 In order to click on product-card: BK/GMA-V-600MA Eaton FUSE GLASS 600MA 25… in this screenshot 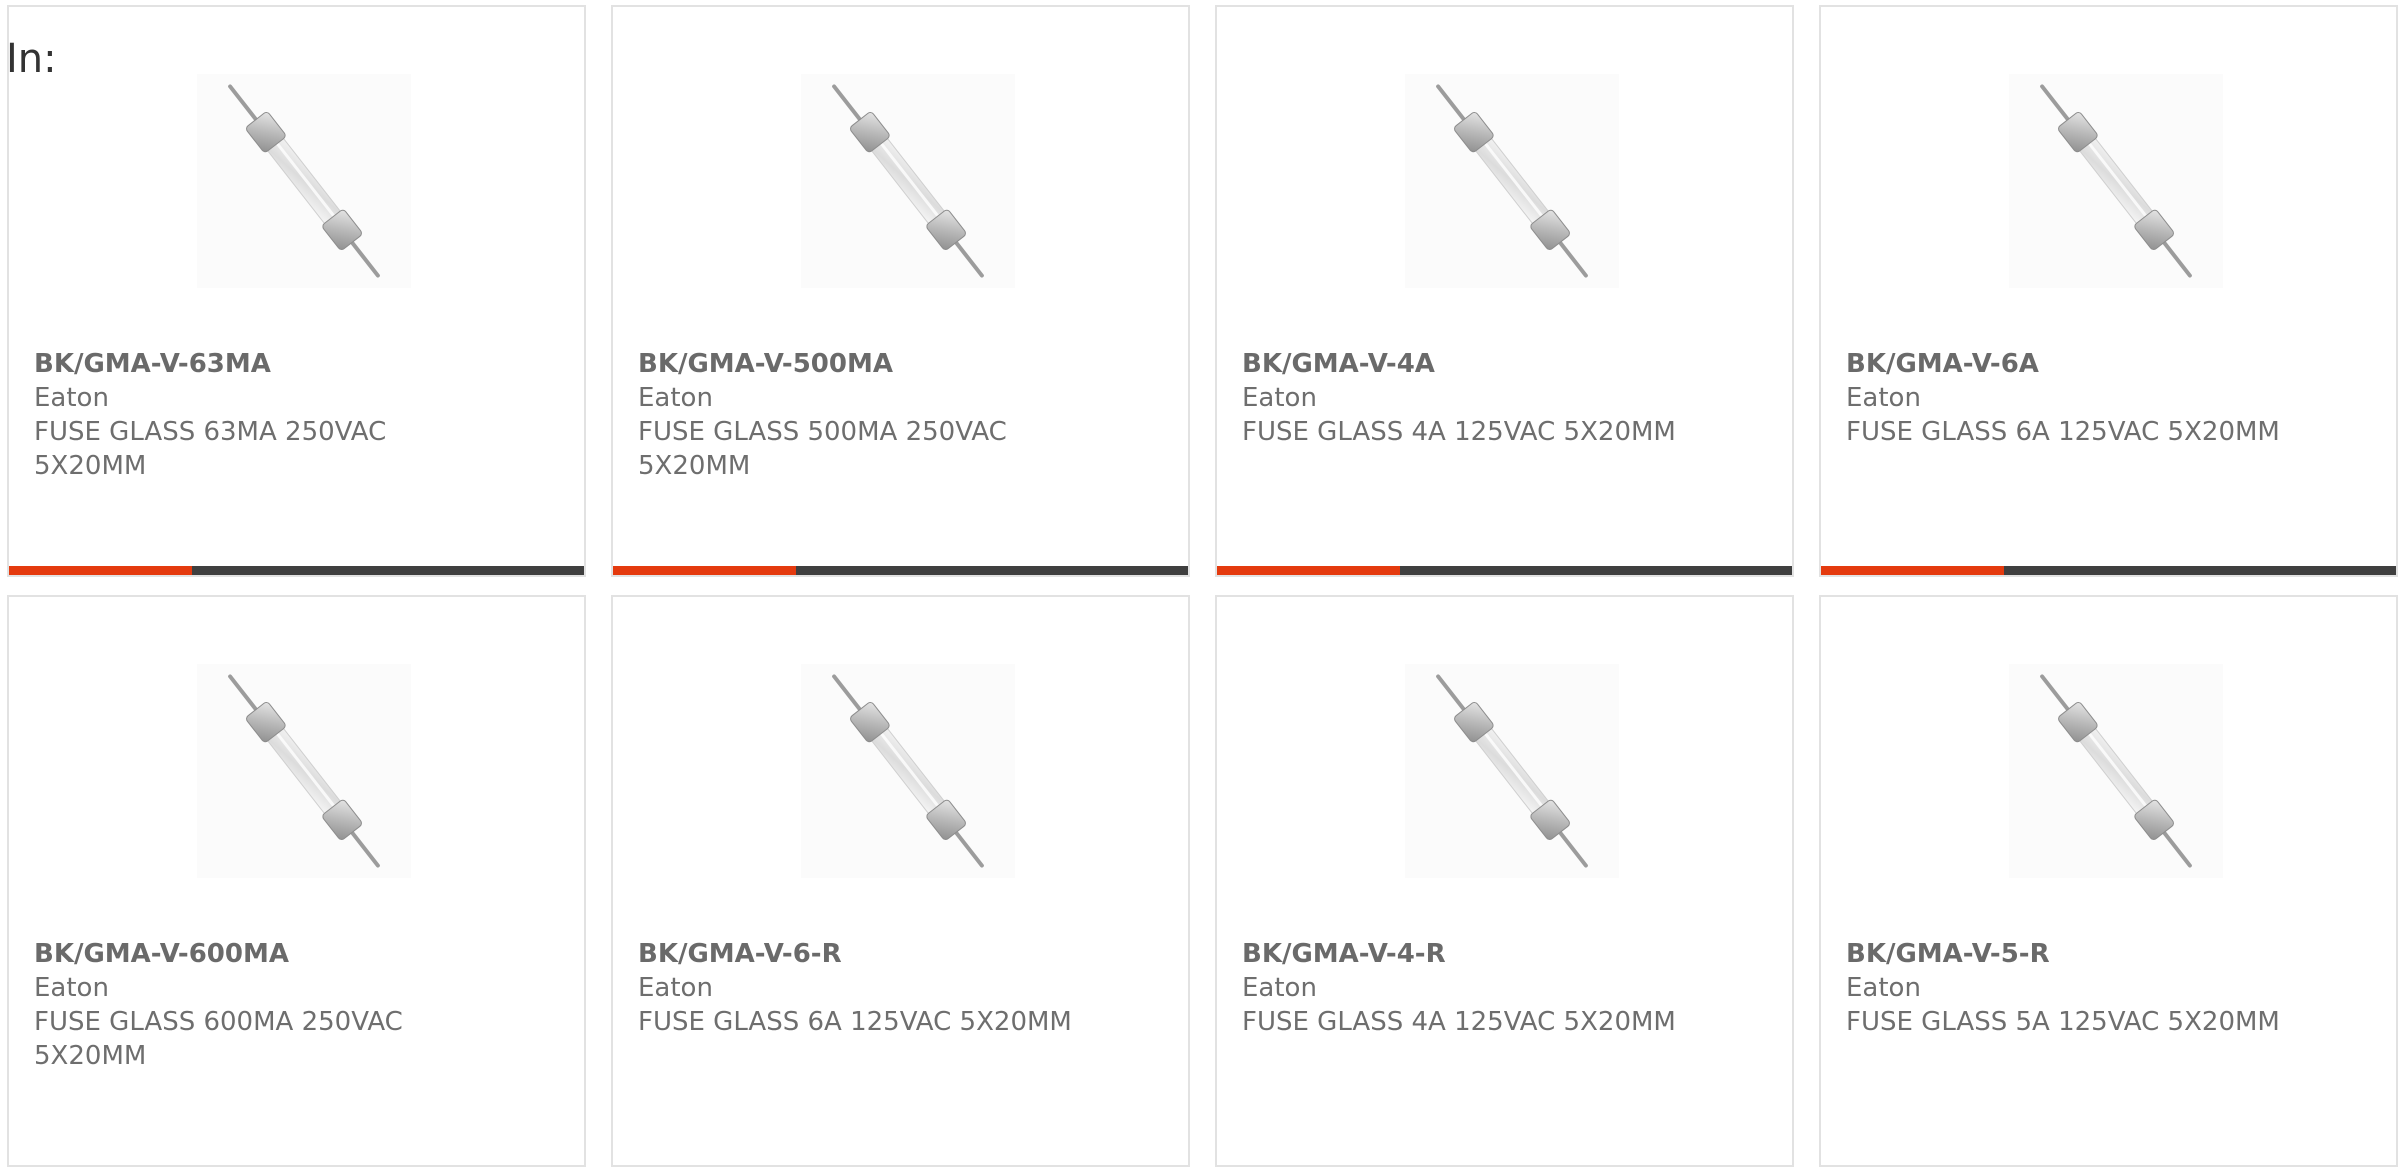, I will do `click(296, 881)`.